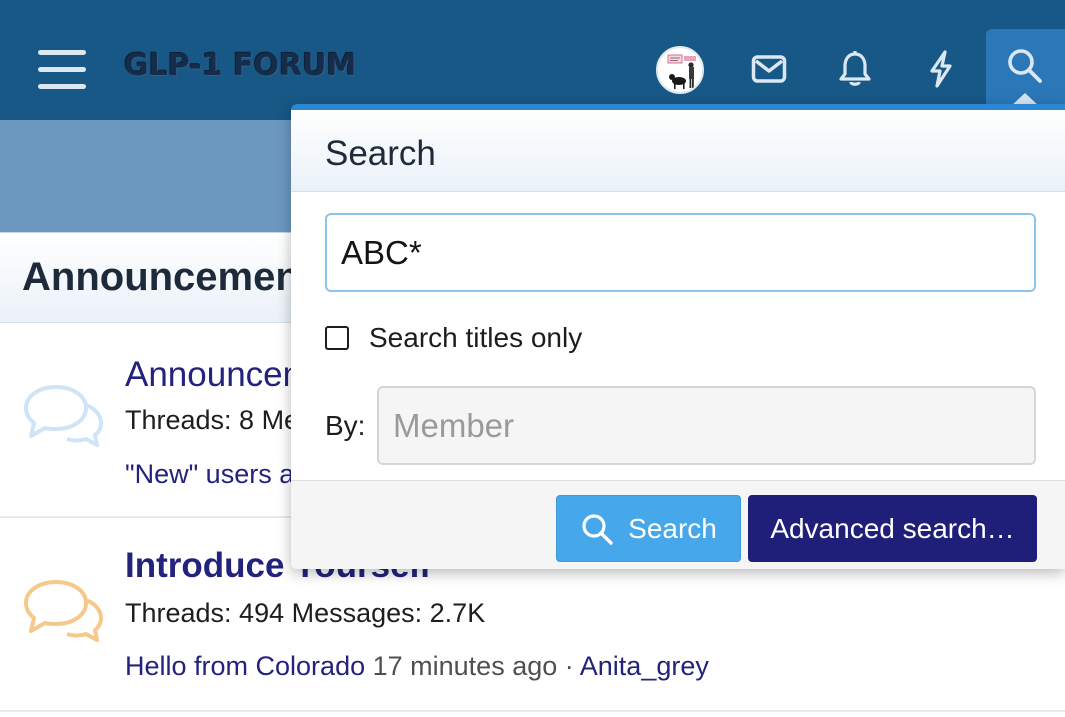 The height and width of the screenshot is (717, 1065). What do you see at coordinates (855, 69) in the screenshot?
I see `bell-icon` at bounding box center [855, 69].